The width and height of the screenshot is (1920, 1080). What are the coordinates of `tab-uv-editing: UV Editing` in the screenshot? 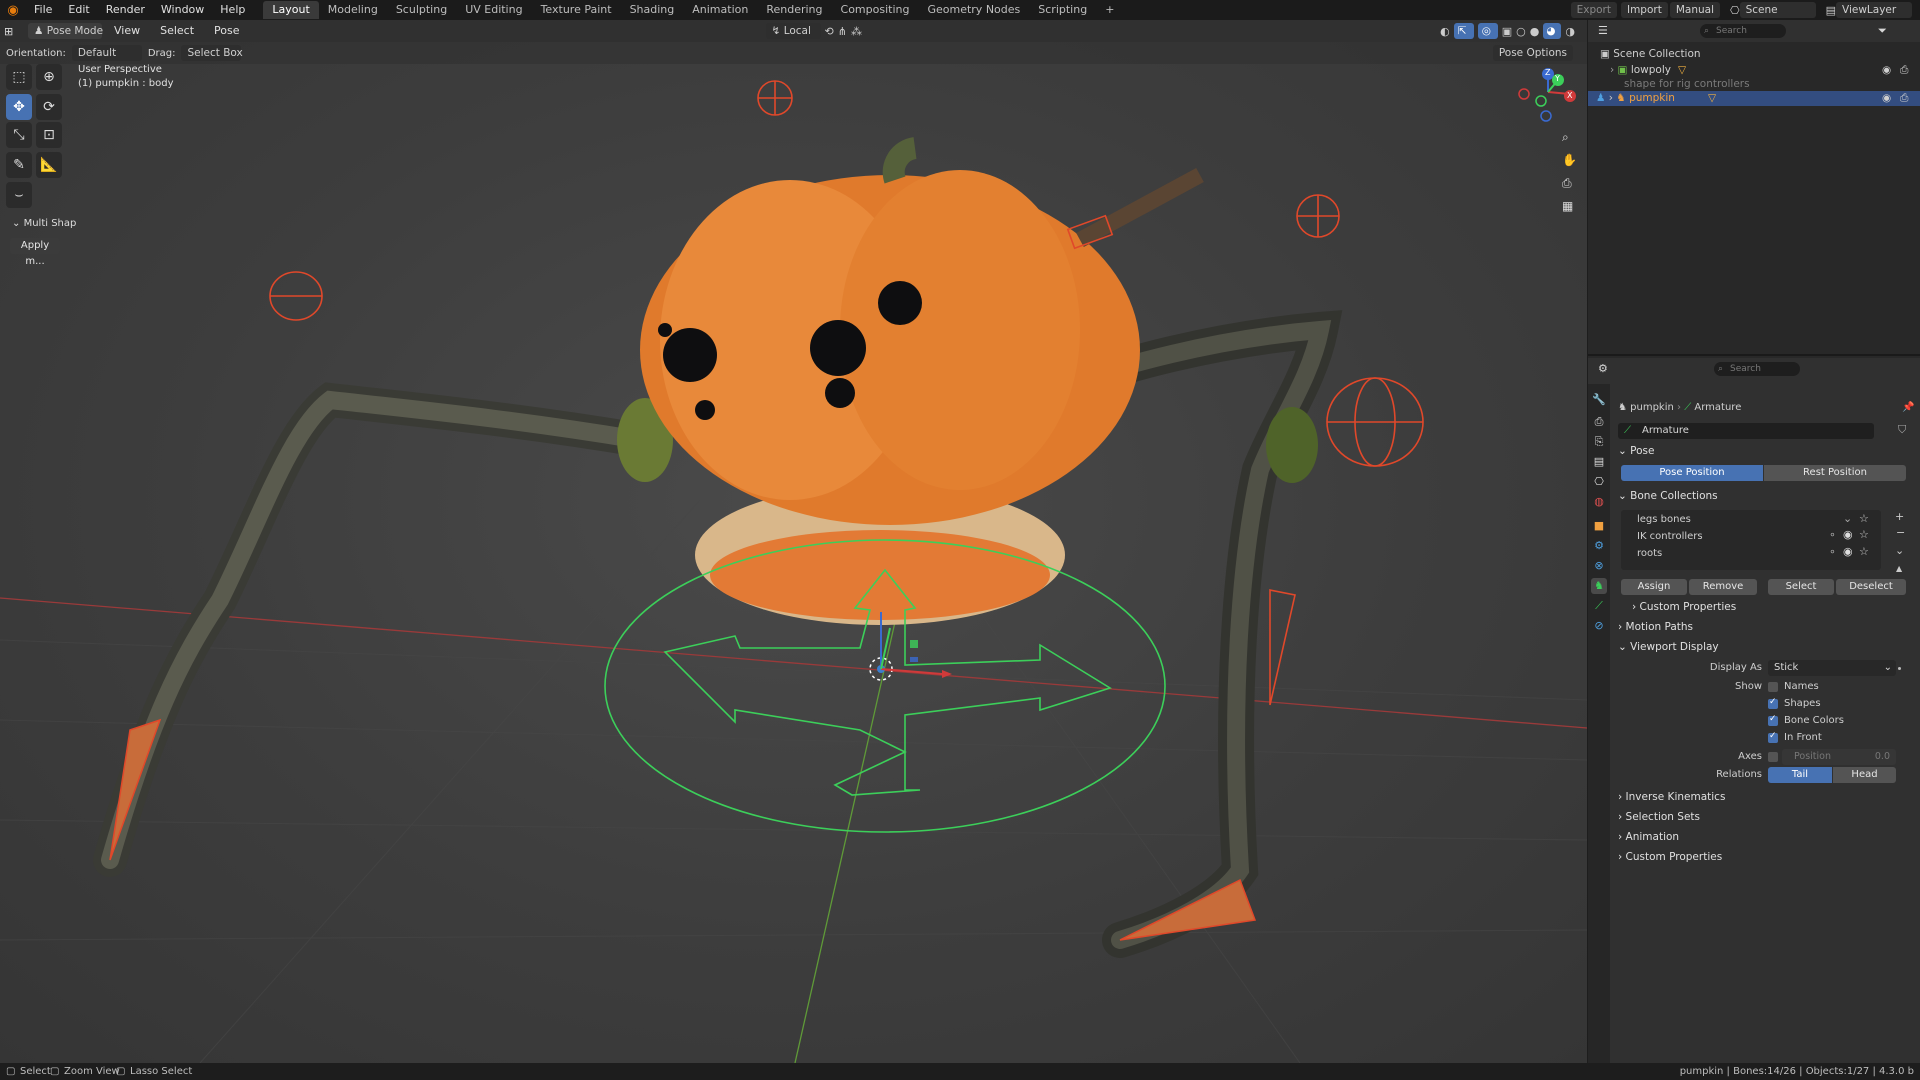 It's located at (493, 10).